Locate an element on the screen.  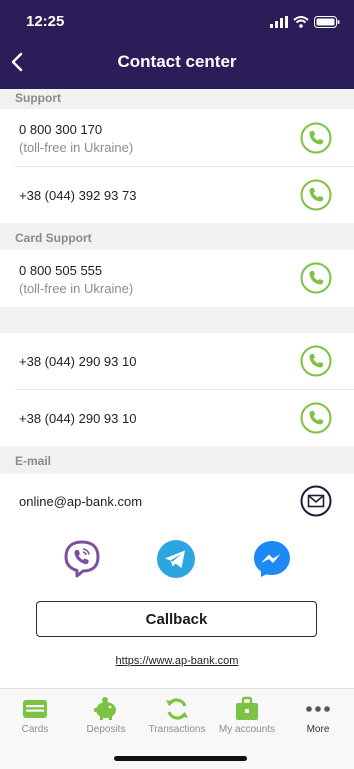
section-email: E-mail is located at coordinates (177, 460).